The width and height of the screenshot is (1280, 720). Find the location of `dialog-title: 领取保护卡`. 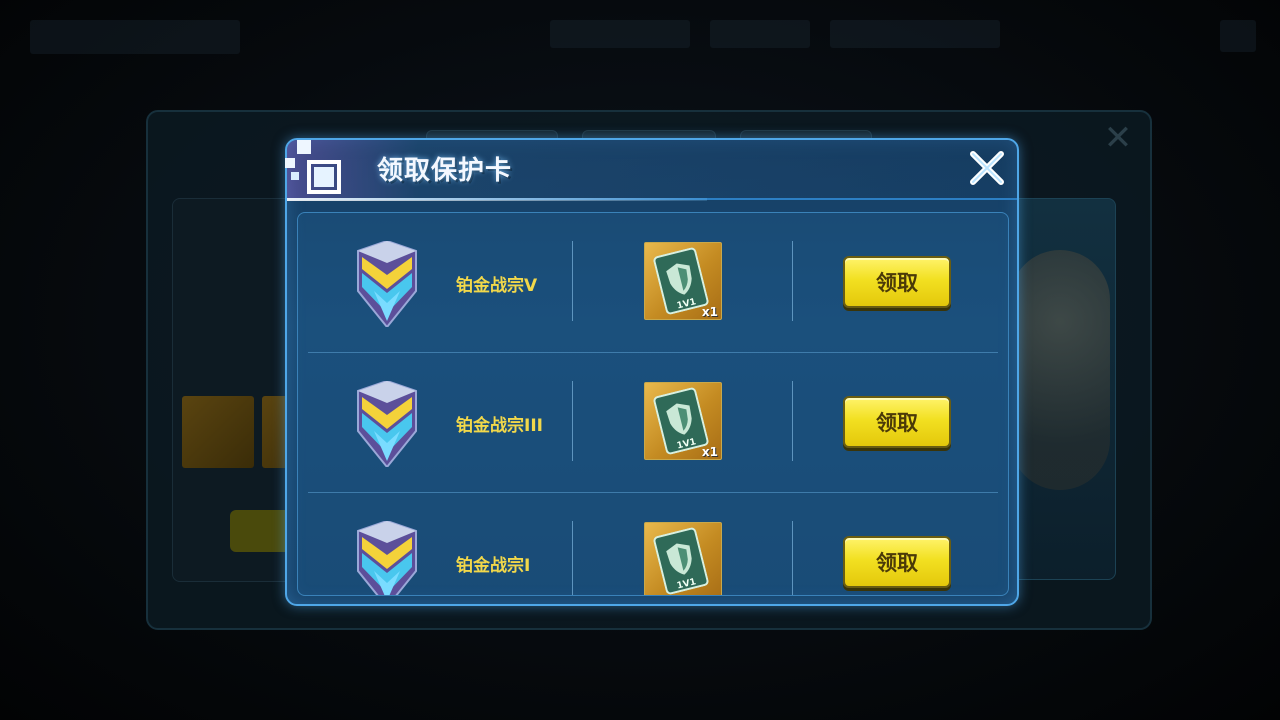

dialog-title: 领取保护卡 is located at coordinates (445, 171).